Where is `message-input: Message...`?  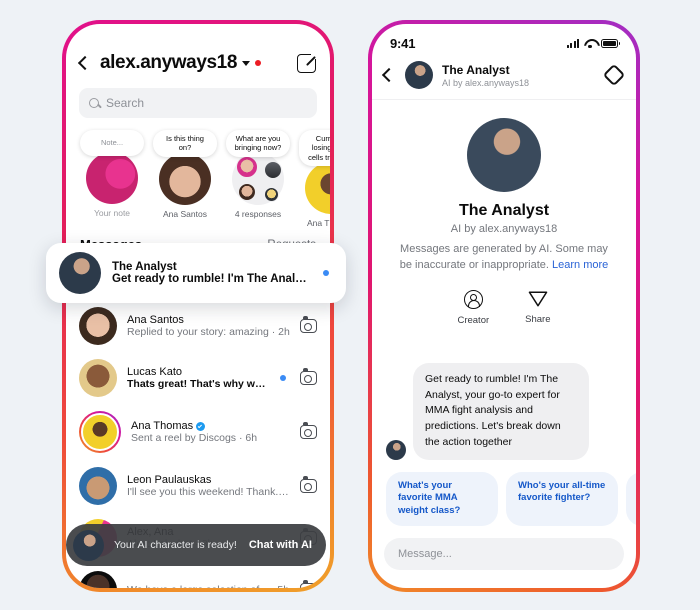
message-input: Message... is located at coordinates (504, 554).